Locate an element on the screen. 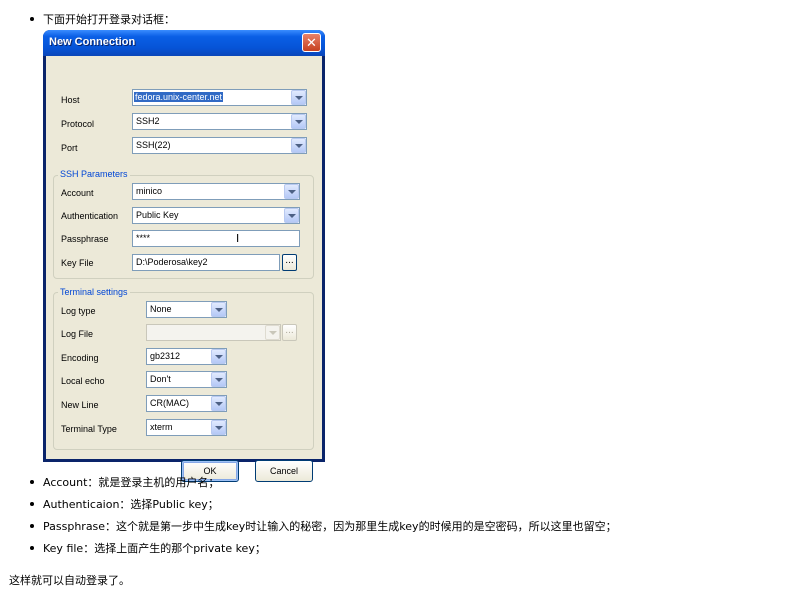 This screenshot has height=591, width=800. cancel-button: Cancel is located at coordinates (284, 471).